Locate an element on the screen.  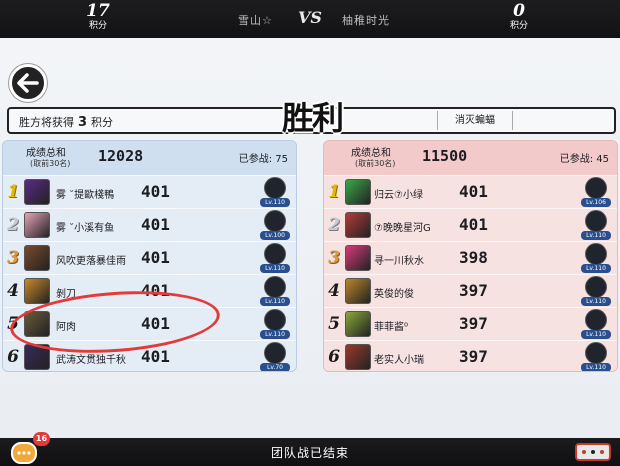
back-button is located at coordinates (28, 83).